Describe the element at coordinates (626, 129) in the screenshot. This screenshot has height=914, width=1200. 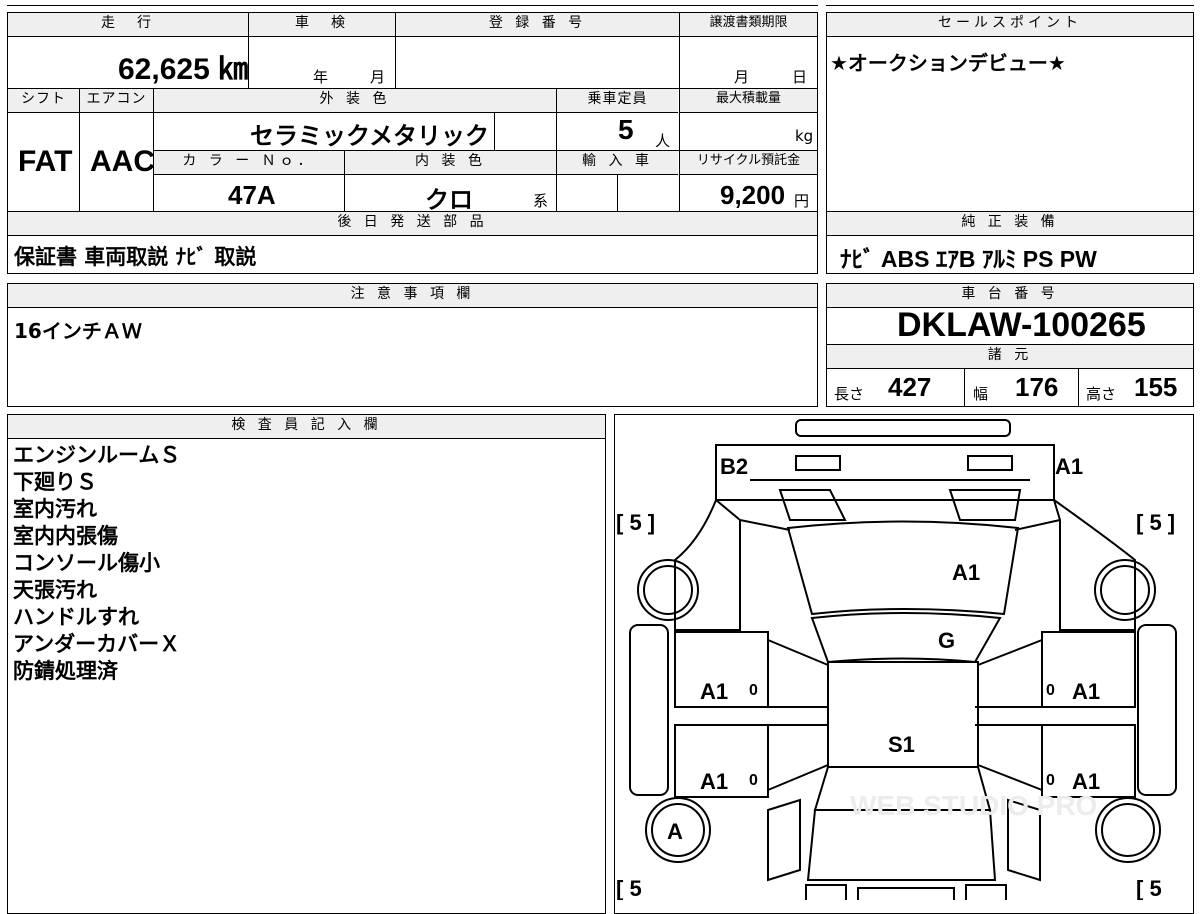
I see `capacity-value: 5` at that location.